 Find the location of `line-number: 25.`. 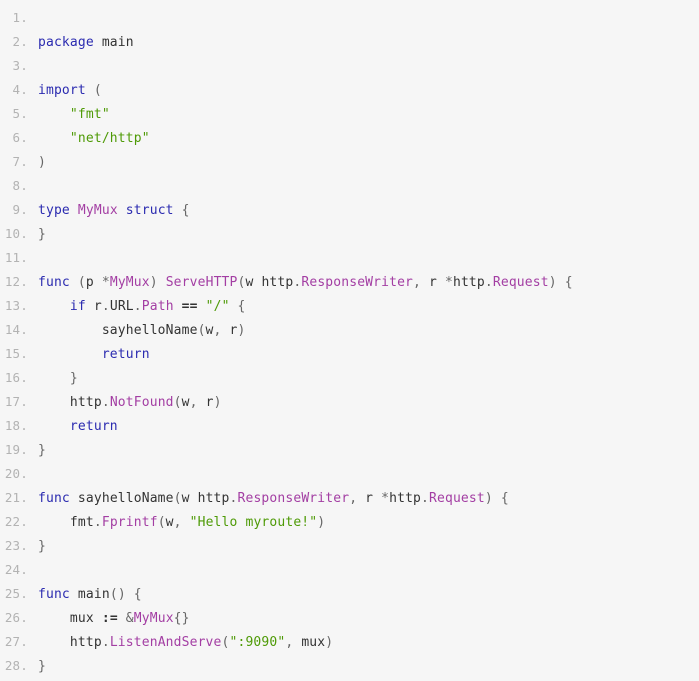

line-number: 25. is located at coordinates (16, 593).